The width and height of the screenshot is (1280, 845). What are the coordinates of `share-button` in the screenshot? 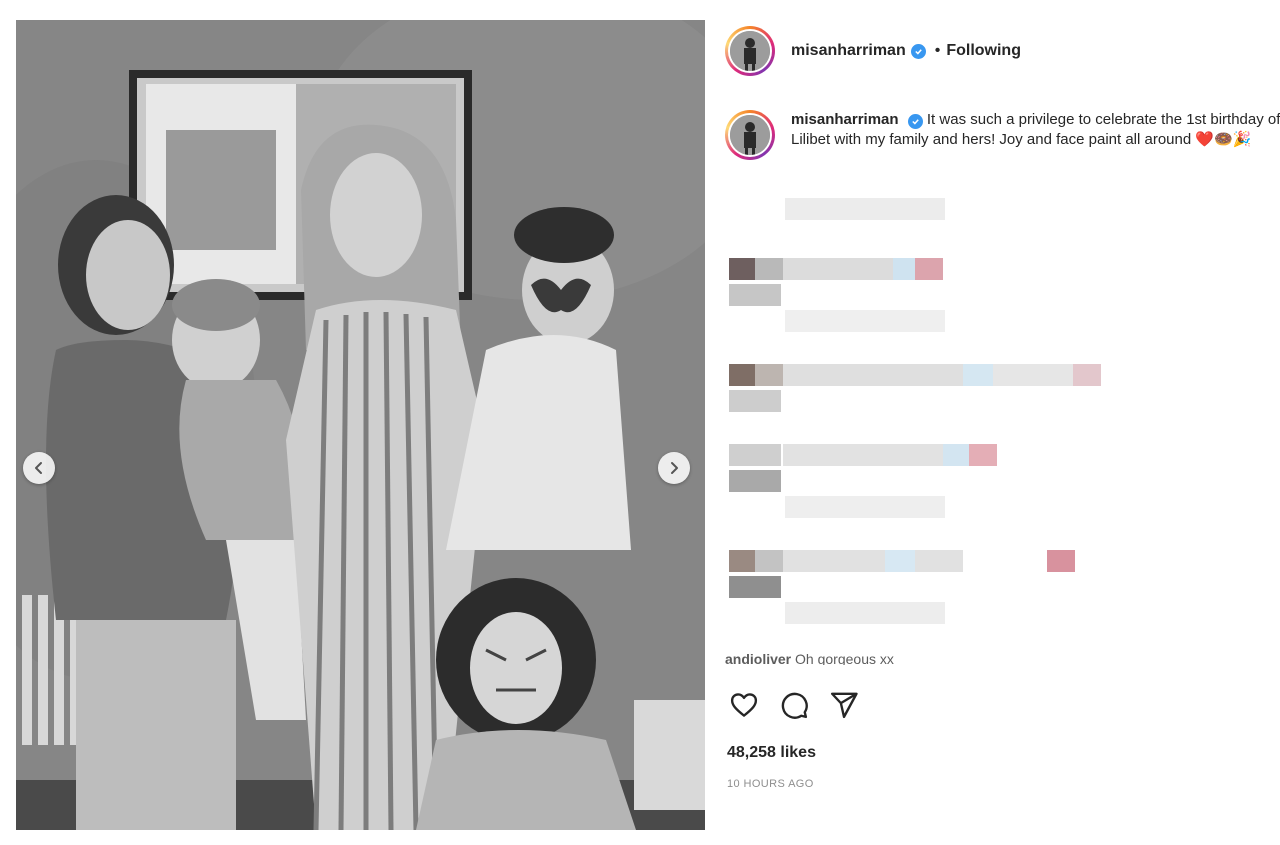 It's located at (844, 705).